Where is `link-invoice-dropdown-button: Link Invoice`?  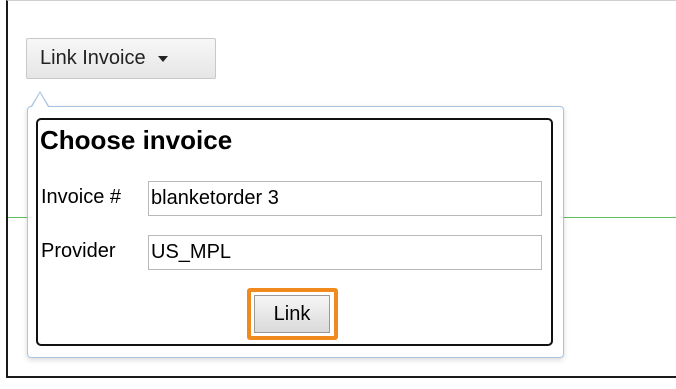
link-invoice-dropdown-button: Link Invoice is located at coordinates (121, 58).